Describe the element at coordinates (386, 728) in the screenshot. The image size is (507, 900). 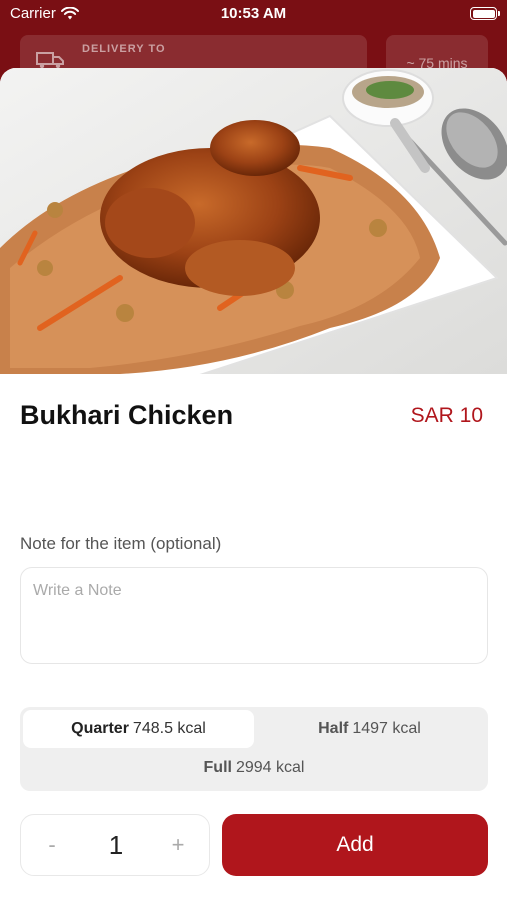
I see `portion-kcal: 1497 kcal` at that location.